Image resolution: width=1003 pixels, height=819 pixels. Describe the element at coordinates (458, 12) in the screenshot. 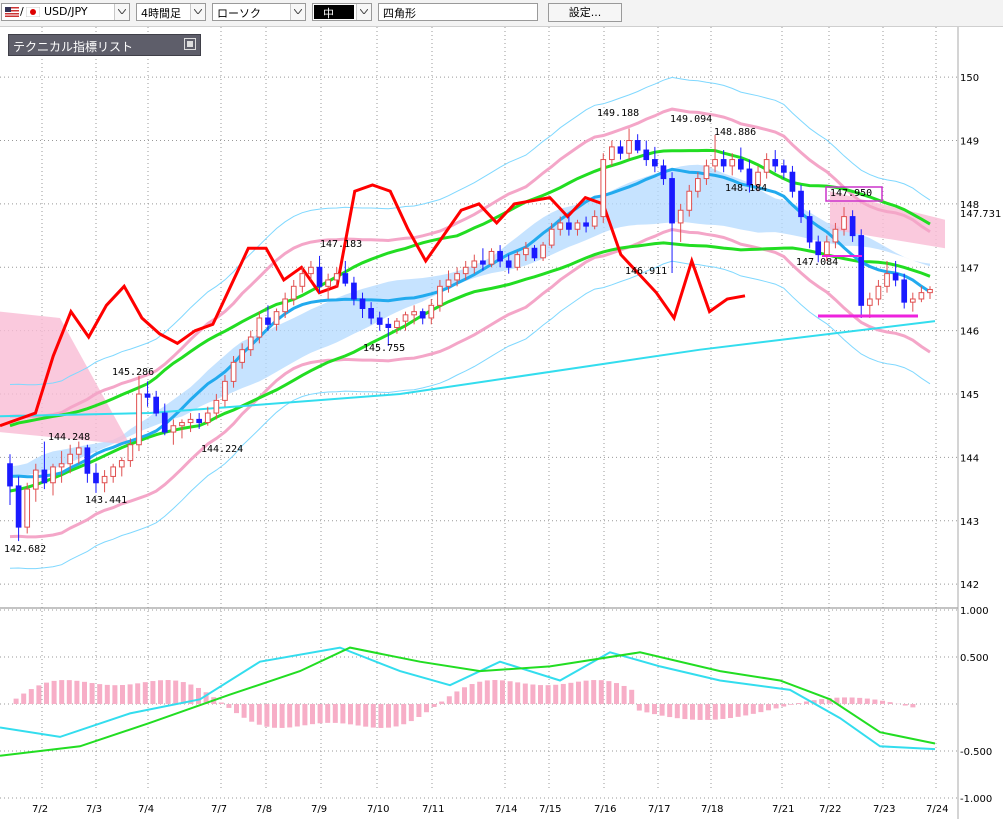

I see `draw-tool-select: 四角形` at that location.